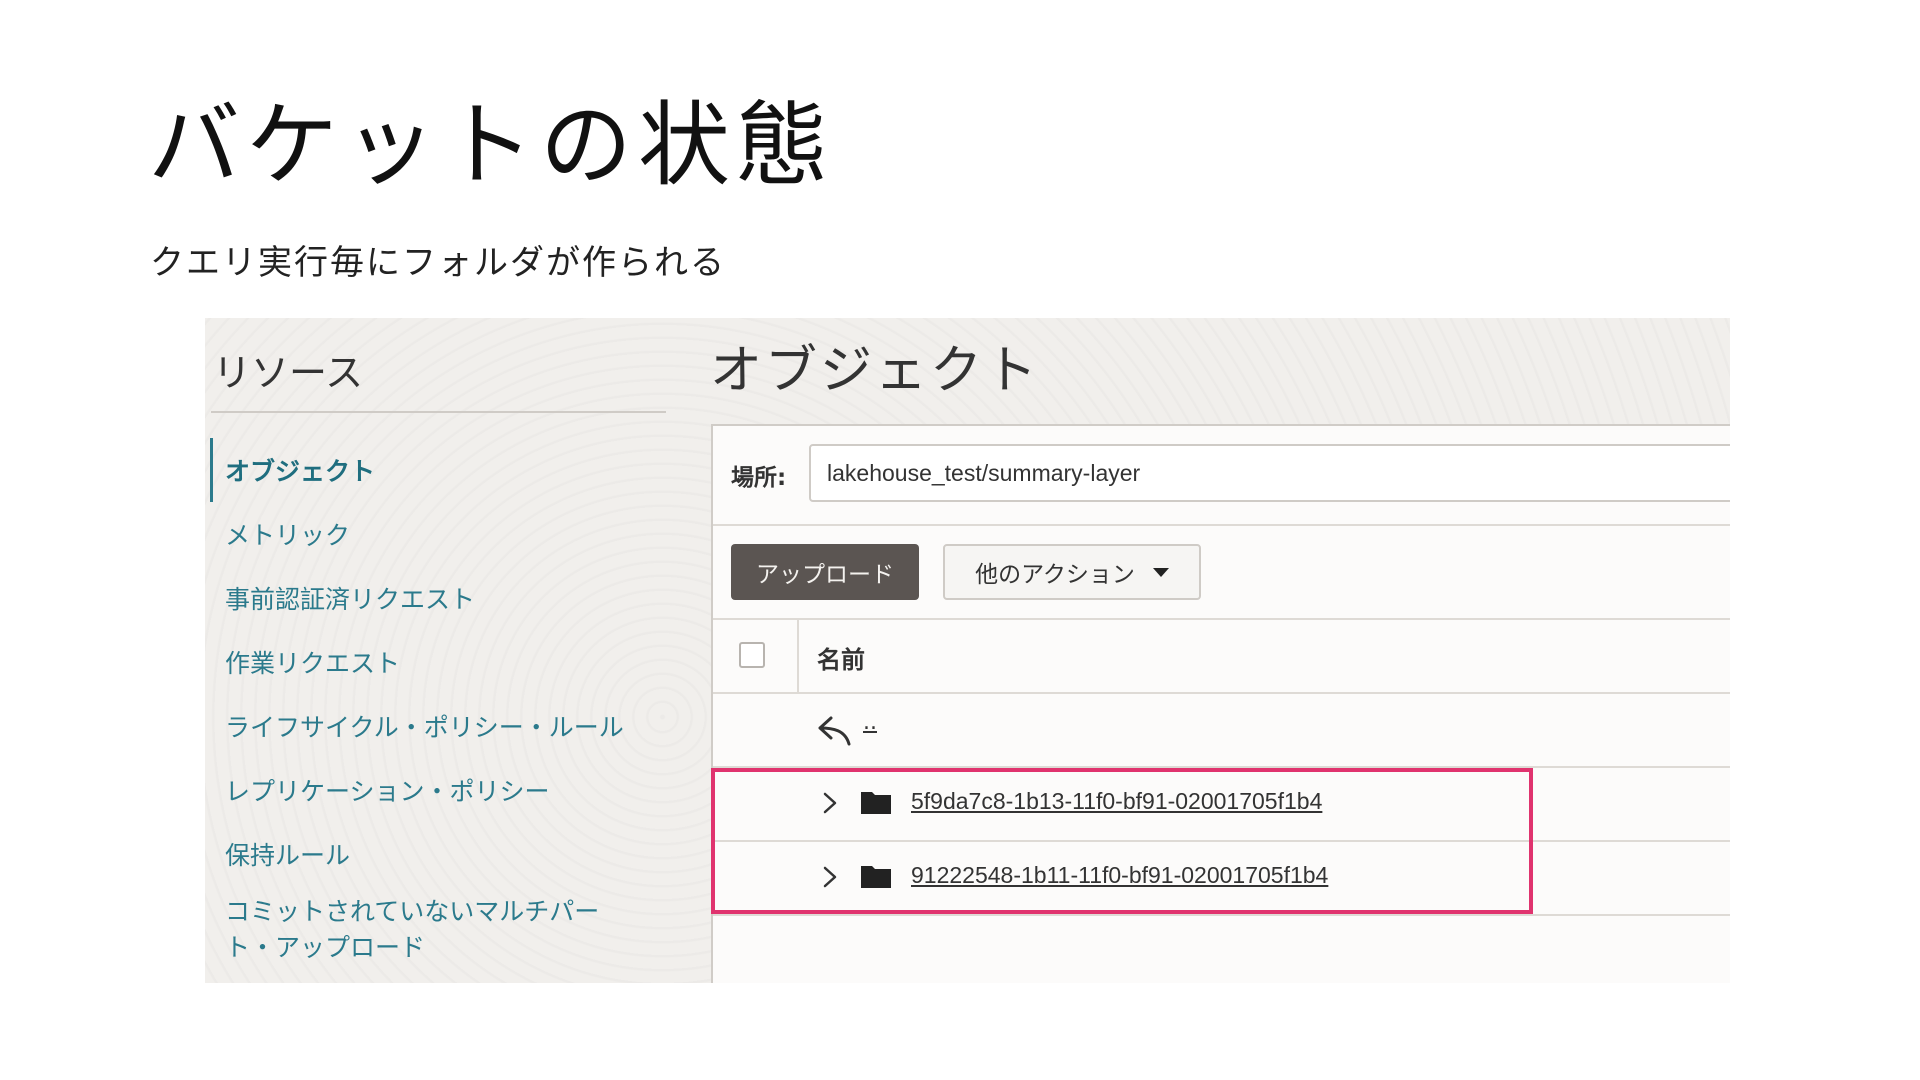 This screenshot has width=1920, height=1080. Describe the element at coordinates (288, 373) in the screenshot. I see `sidebar-heading: リソース` at that location.